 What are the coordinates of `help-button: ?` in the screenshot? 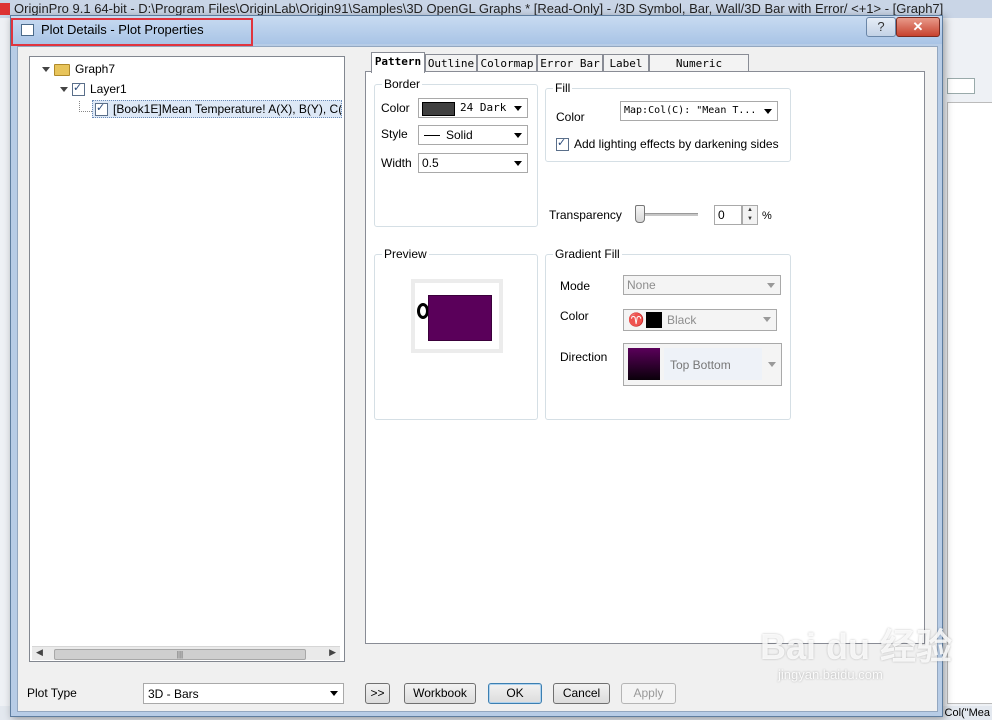 It's located at (881, 27).